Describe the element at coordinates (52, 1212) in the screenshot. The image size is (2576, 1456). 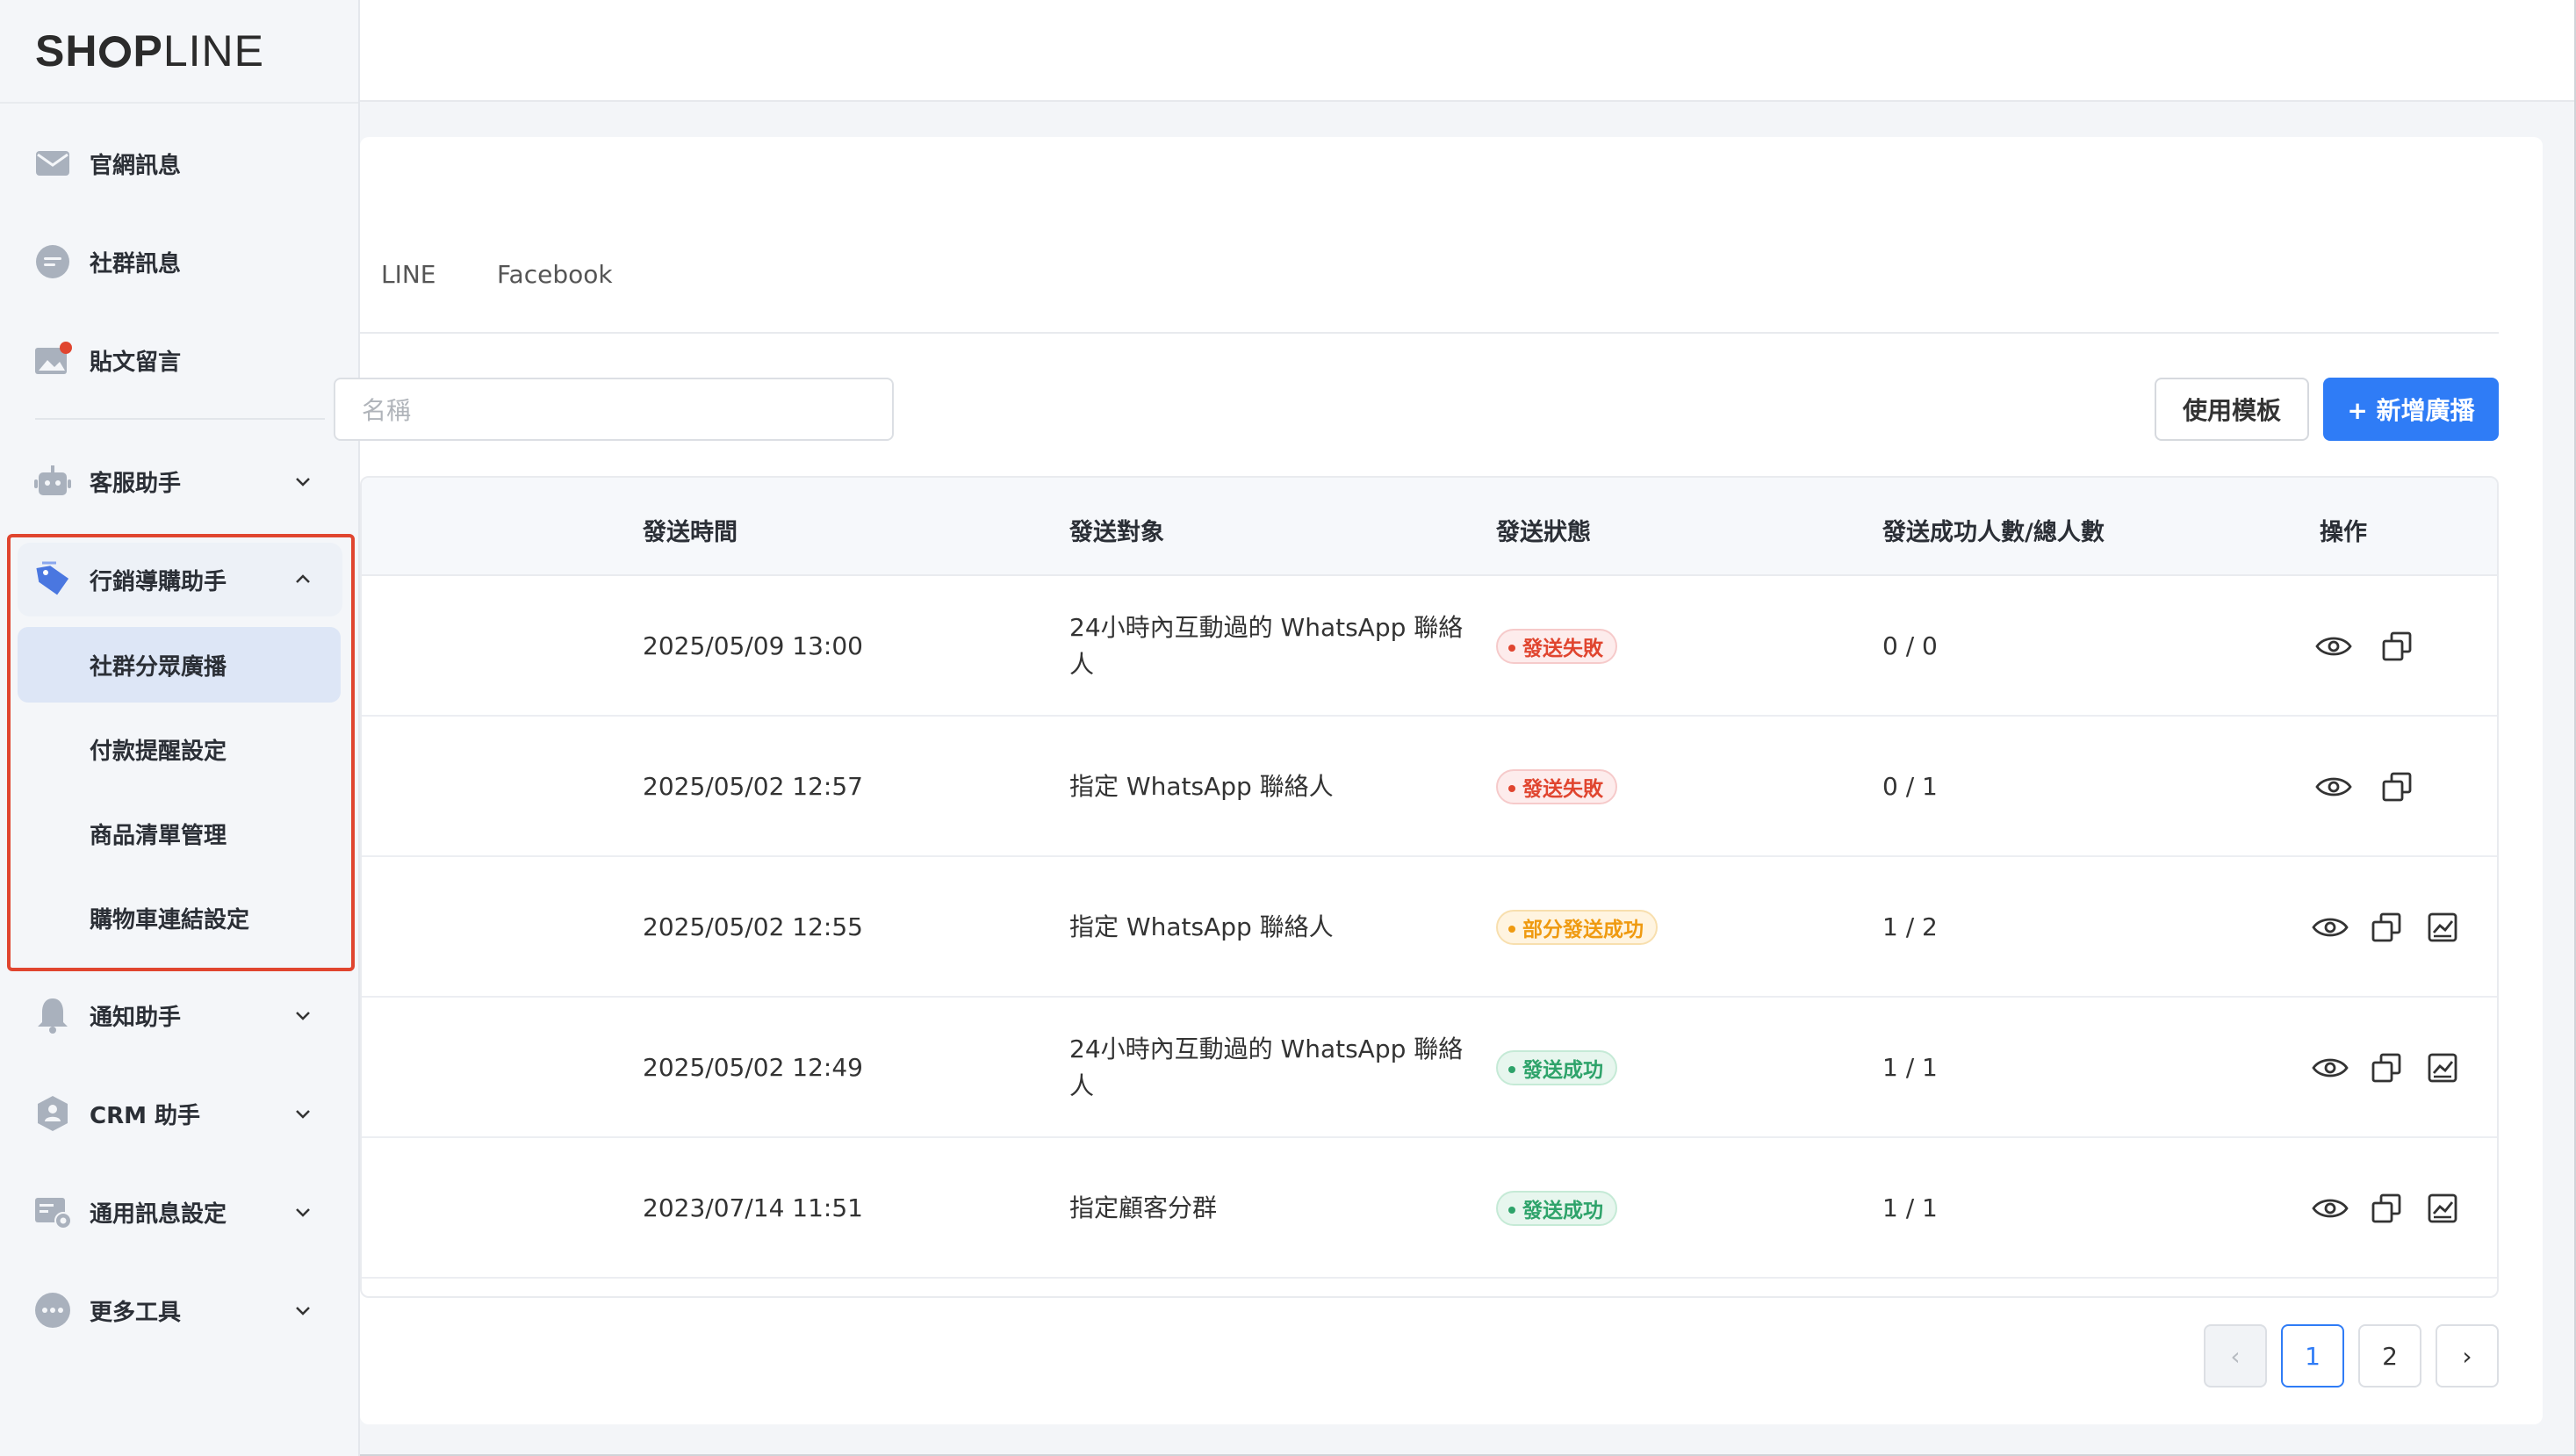
I see `message-settings-icon` at that location.